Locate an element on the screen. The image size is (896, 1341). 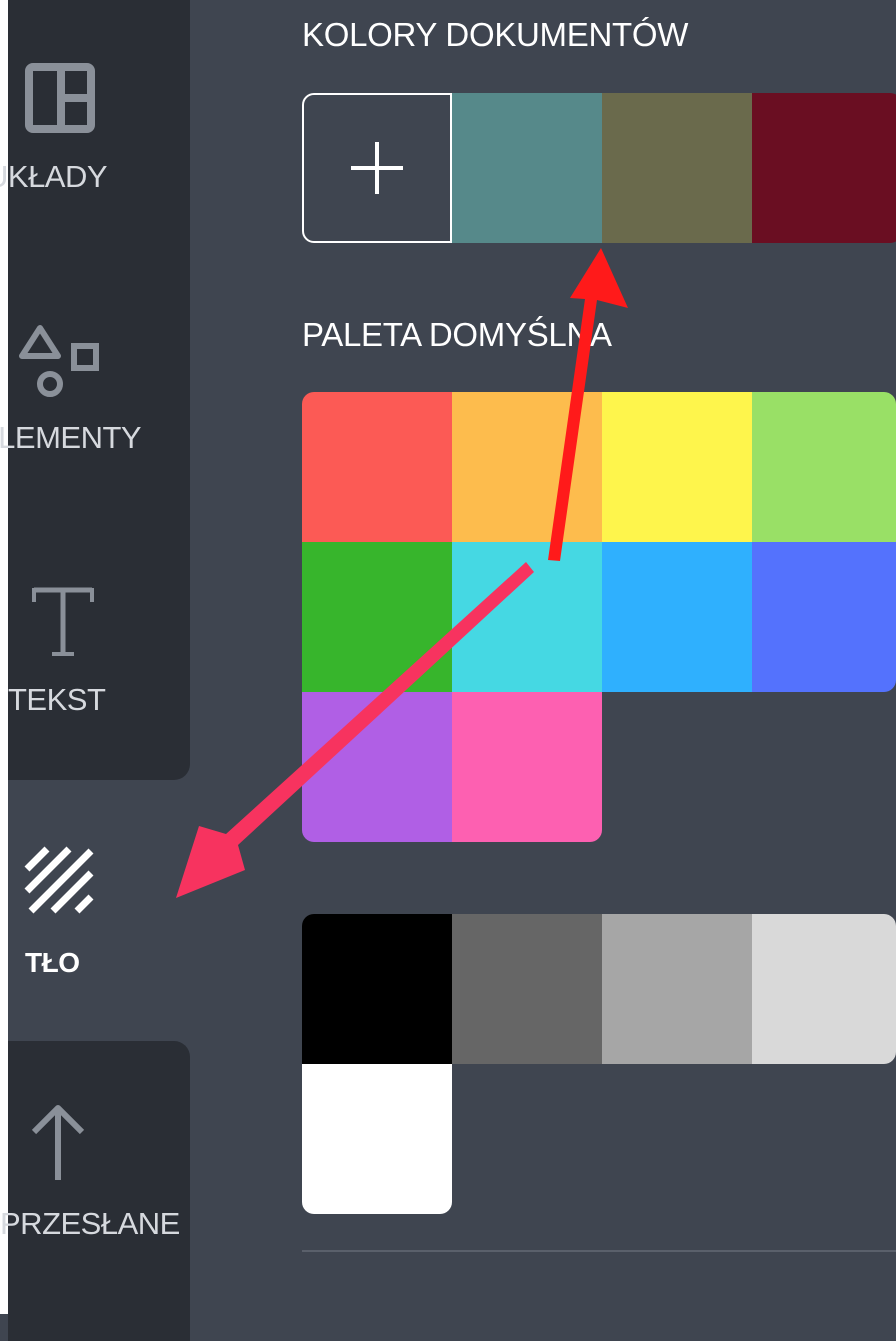
document-colors-title: KOLORY DOKUMENTÓW is located at coordinates (495, 34).